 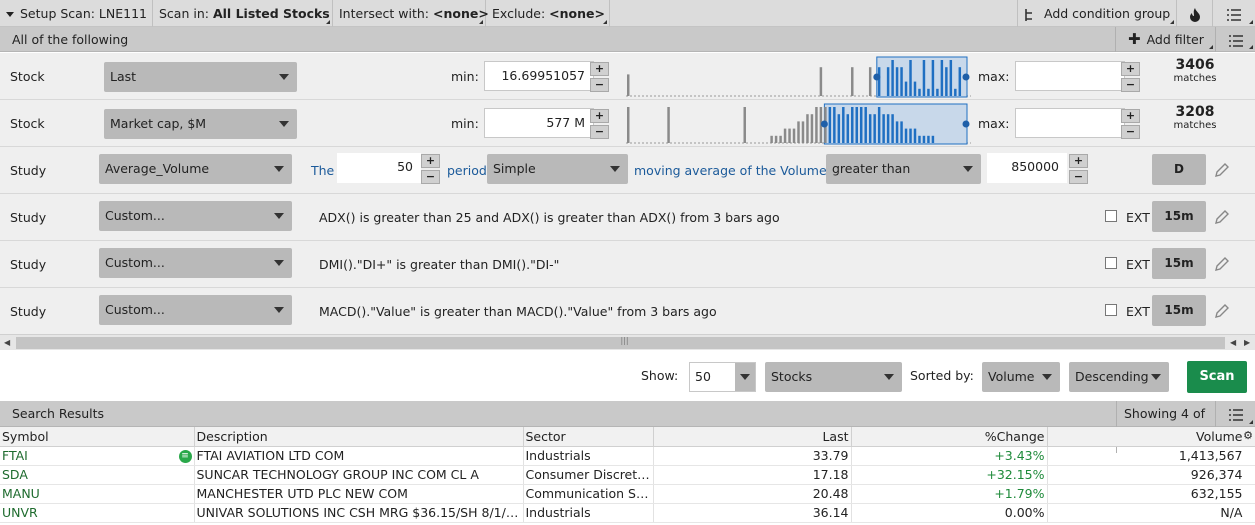 What do you see at coordinates (1097, 13) in the screenshot?
I see `add-condition-group-button: Add condition group` at bounding box center [1097, 13].